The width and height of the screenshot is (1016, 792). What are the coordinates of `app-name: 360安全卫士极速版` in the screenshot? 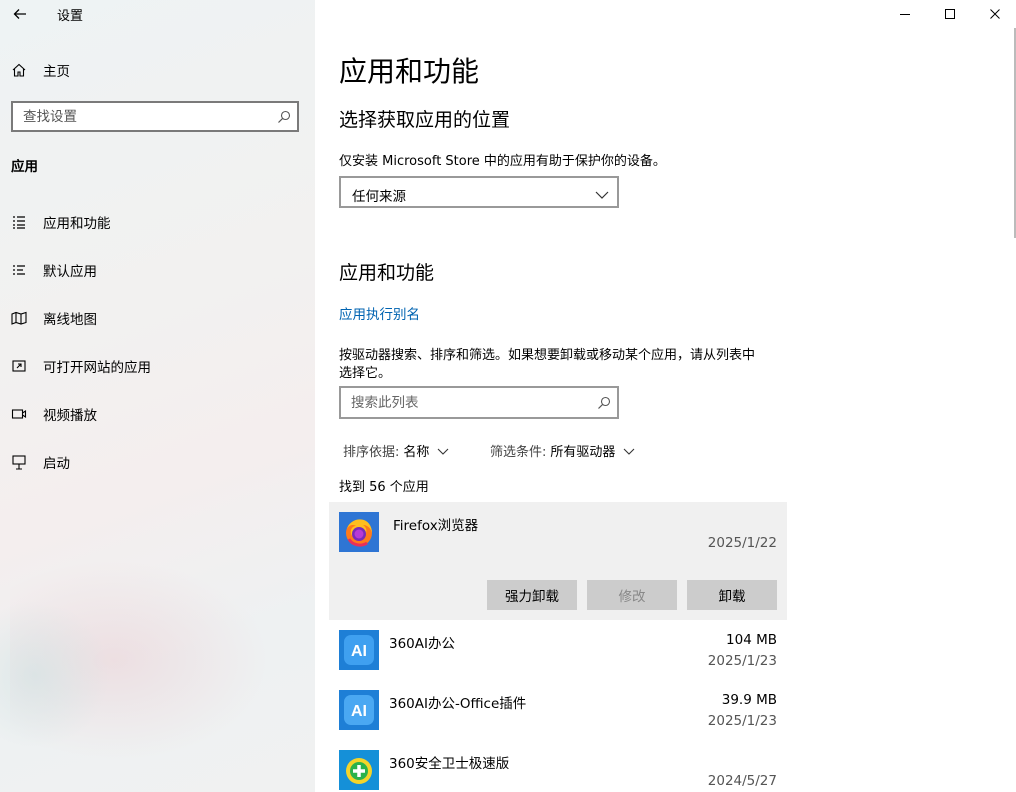 It's located at (449, 764).